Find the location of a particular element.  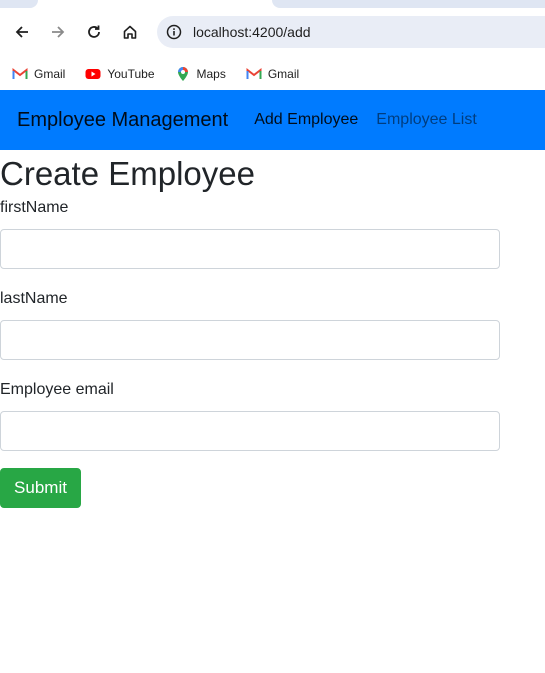

bookmark-maps: Maps is located at coordinates (200, 74).